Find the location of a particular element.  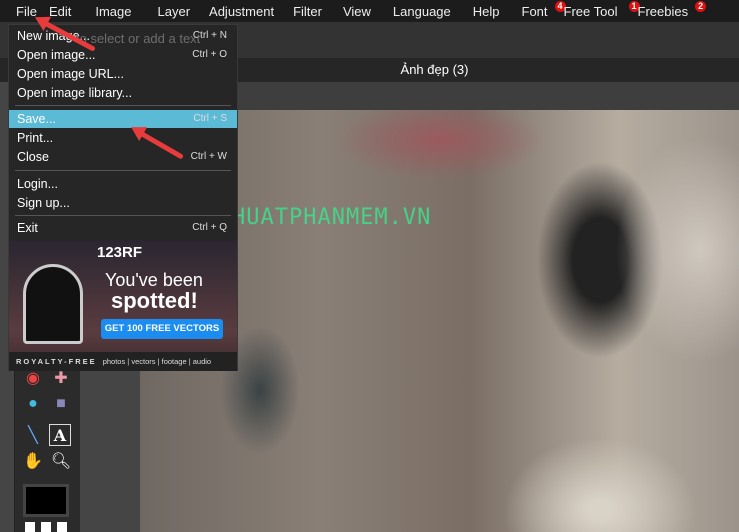

menu-filter: Filter is located at coordinates (318, 11).